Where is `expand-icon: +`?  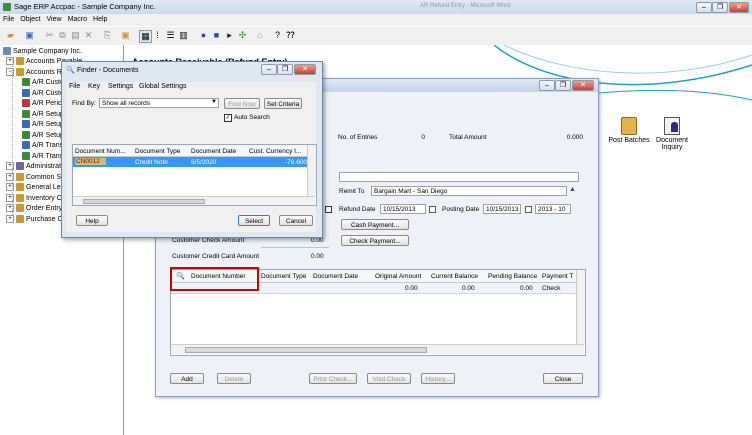
expand-icon: + is located at coordinates (10, 218).